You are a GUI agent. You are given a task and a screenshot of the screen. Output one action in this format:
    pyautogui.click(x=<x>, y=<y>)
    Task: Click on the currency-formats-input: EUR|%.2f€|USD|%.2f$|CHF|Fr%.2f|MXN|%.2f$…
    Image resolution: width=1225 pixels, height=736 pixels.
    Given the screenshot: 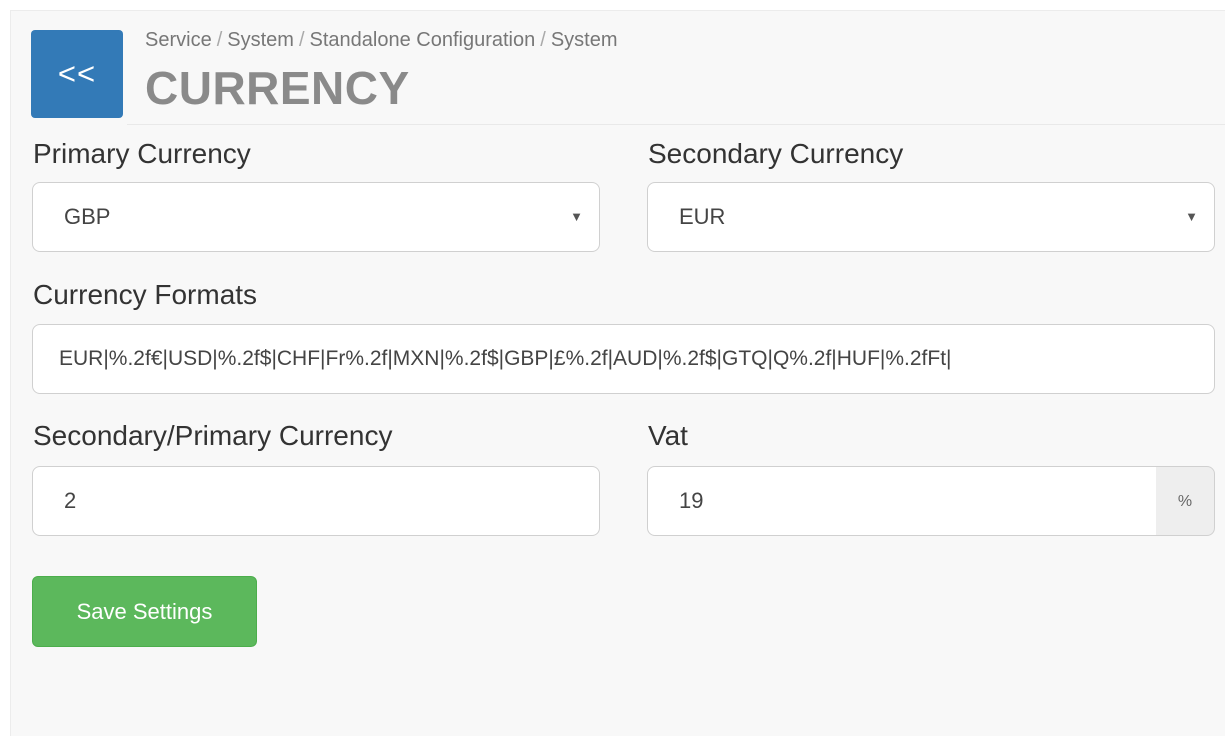 What is the action you would take?
    pyautogui.click(x=623, y=359)
    